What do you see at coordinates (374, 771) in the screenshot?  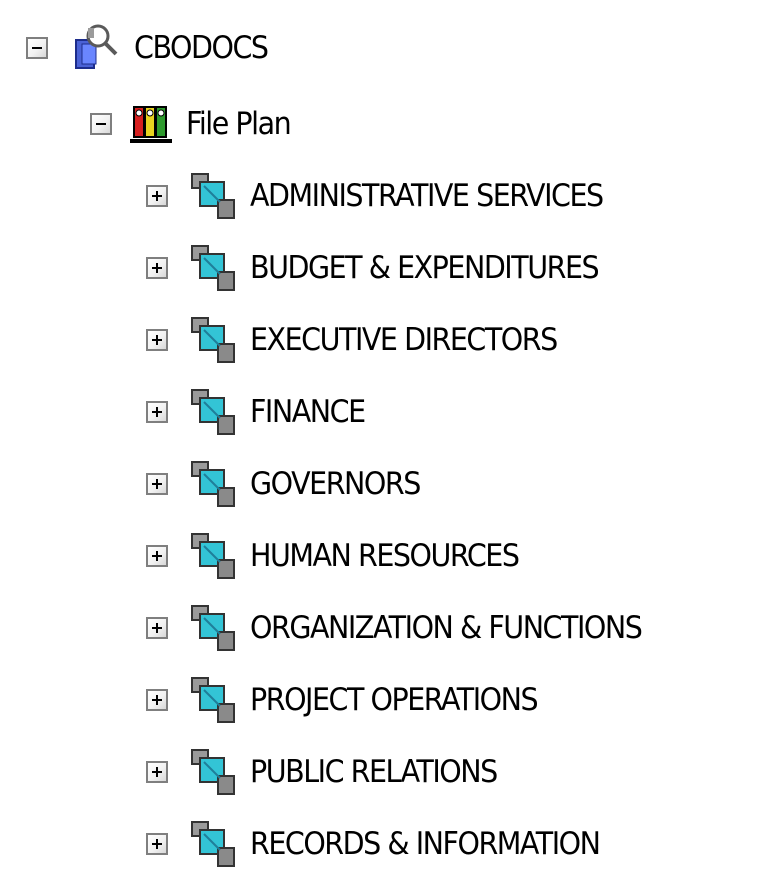 I see `tree-node-label: PUBLIC RELATIONS` at bounding box center [374, 771].